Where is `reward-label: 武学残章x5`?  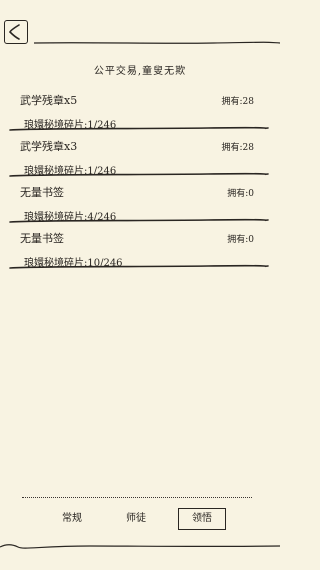 reward-label: 武学残章x5 is located at coordinates (49, 100).